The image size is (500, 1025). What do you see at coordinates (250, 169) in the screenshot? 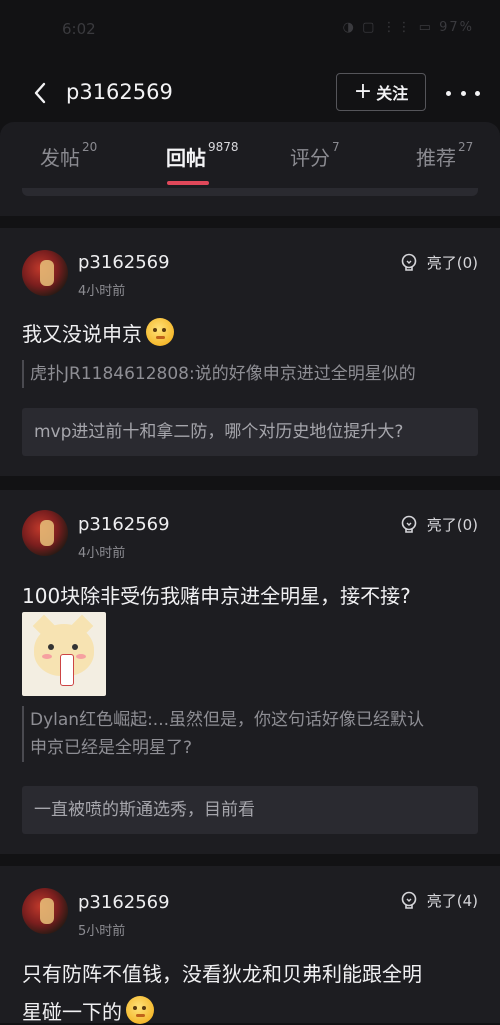
I see `tabs-panel: 发帖 20 回帖 9878 评分 7 推荐 27` at bounding box center [250, 169].